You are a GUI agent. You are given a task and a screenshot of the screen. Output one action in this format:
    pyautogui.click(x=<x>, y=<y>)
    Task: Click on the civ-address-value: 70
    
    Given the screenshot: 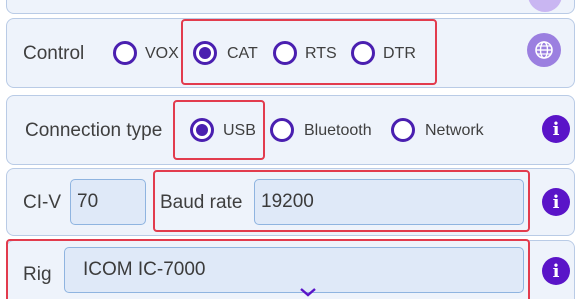 What is the action you would take?
    pyautogui.click(x=88, y=201)
    